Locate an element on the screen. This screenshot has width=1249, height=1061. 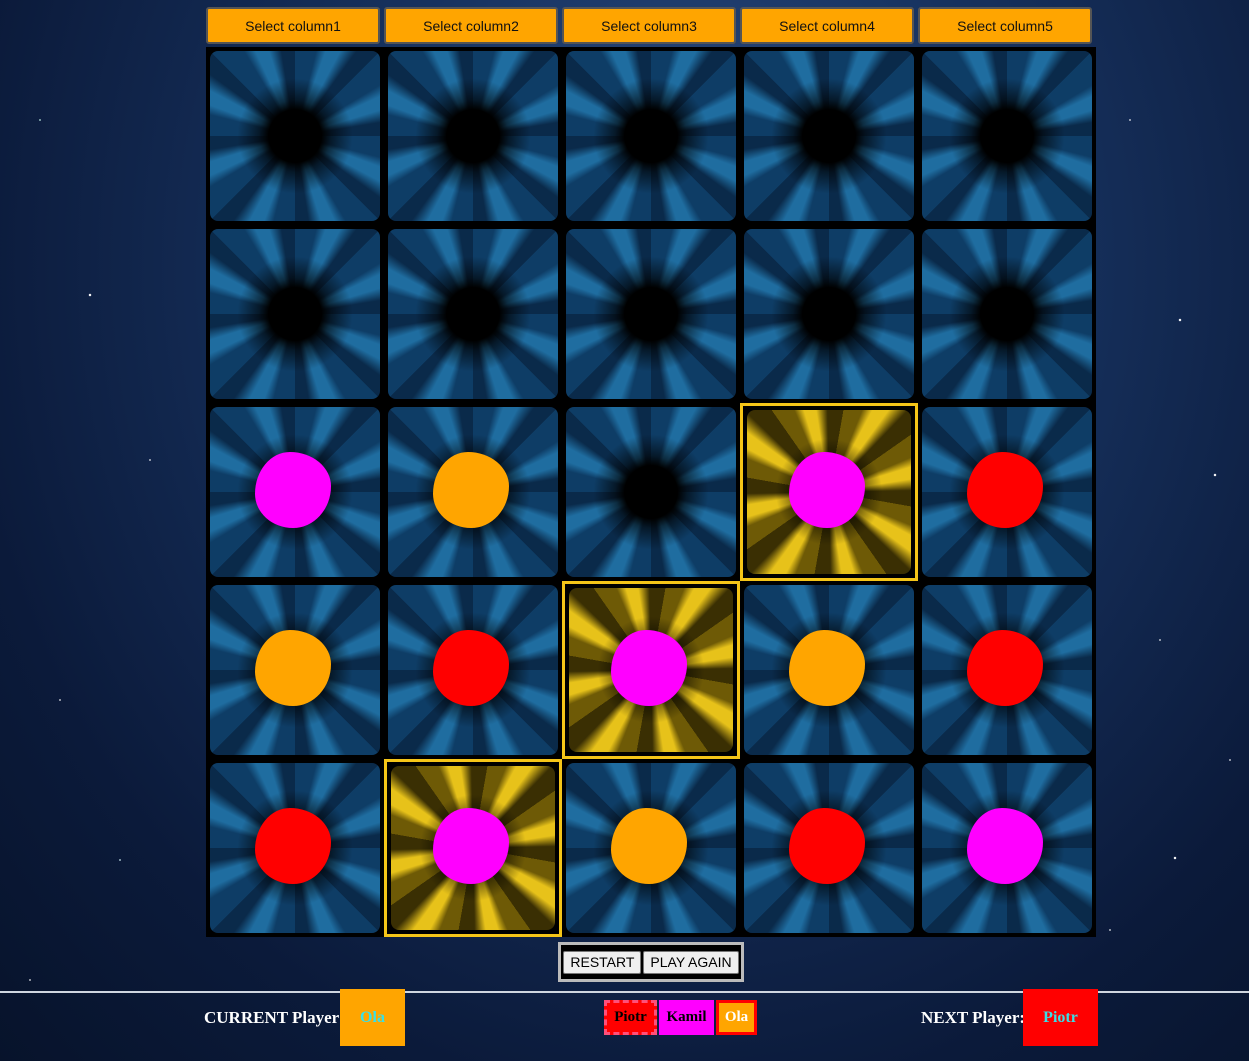
select-column-3-button: Select column3 is located at coordinates (649, 25).